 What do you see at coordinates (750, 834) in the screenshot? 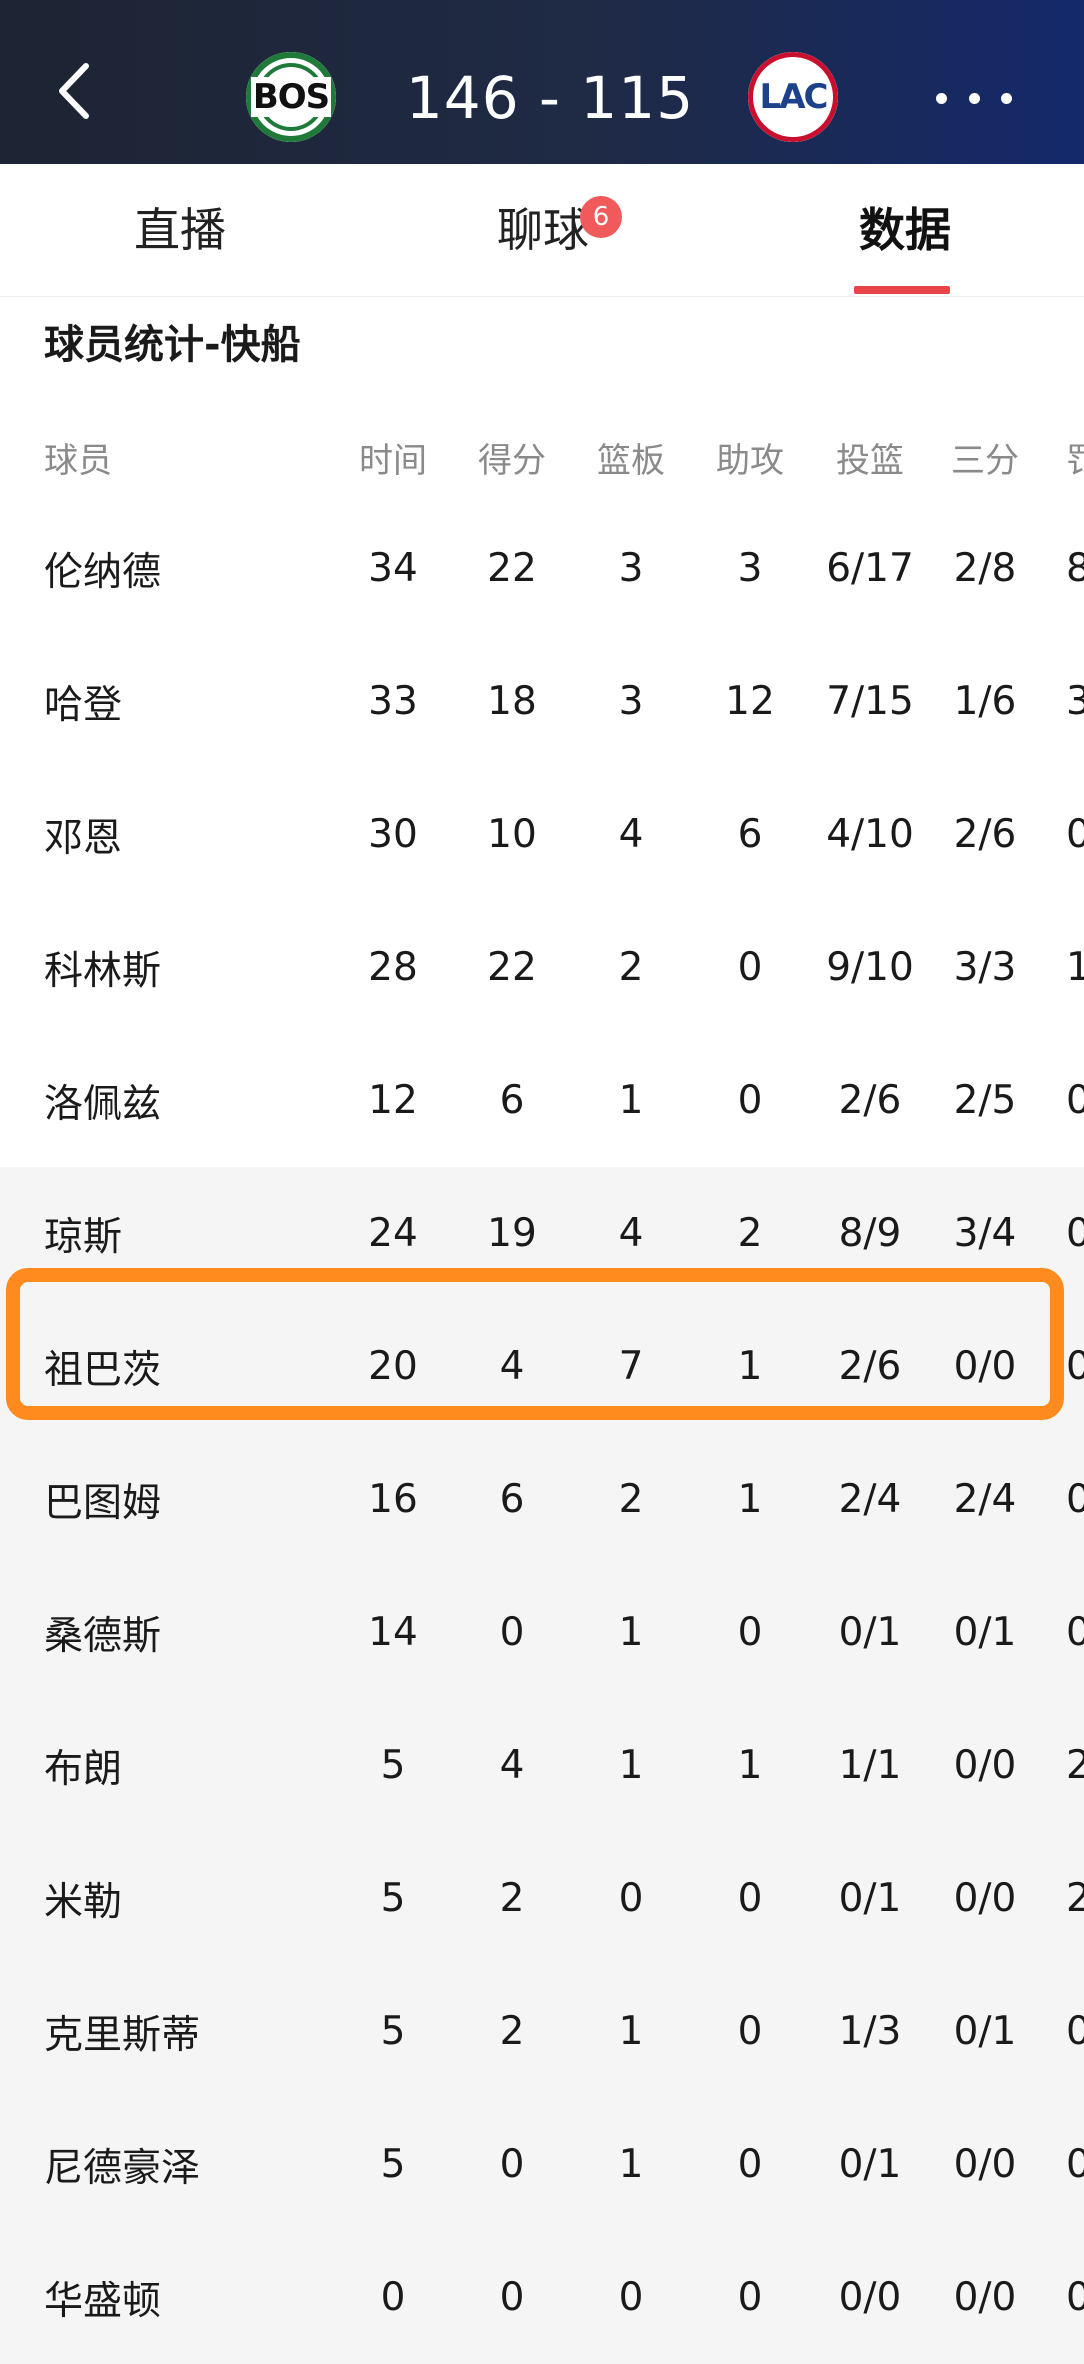
I see `assists-cell: 6` at bounding box center [750, 834].